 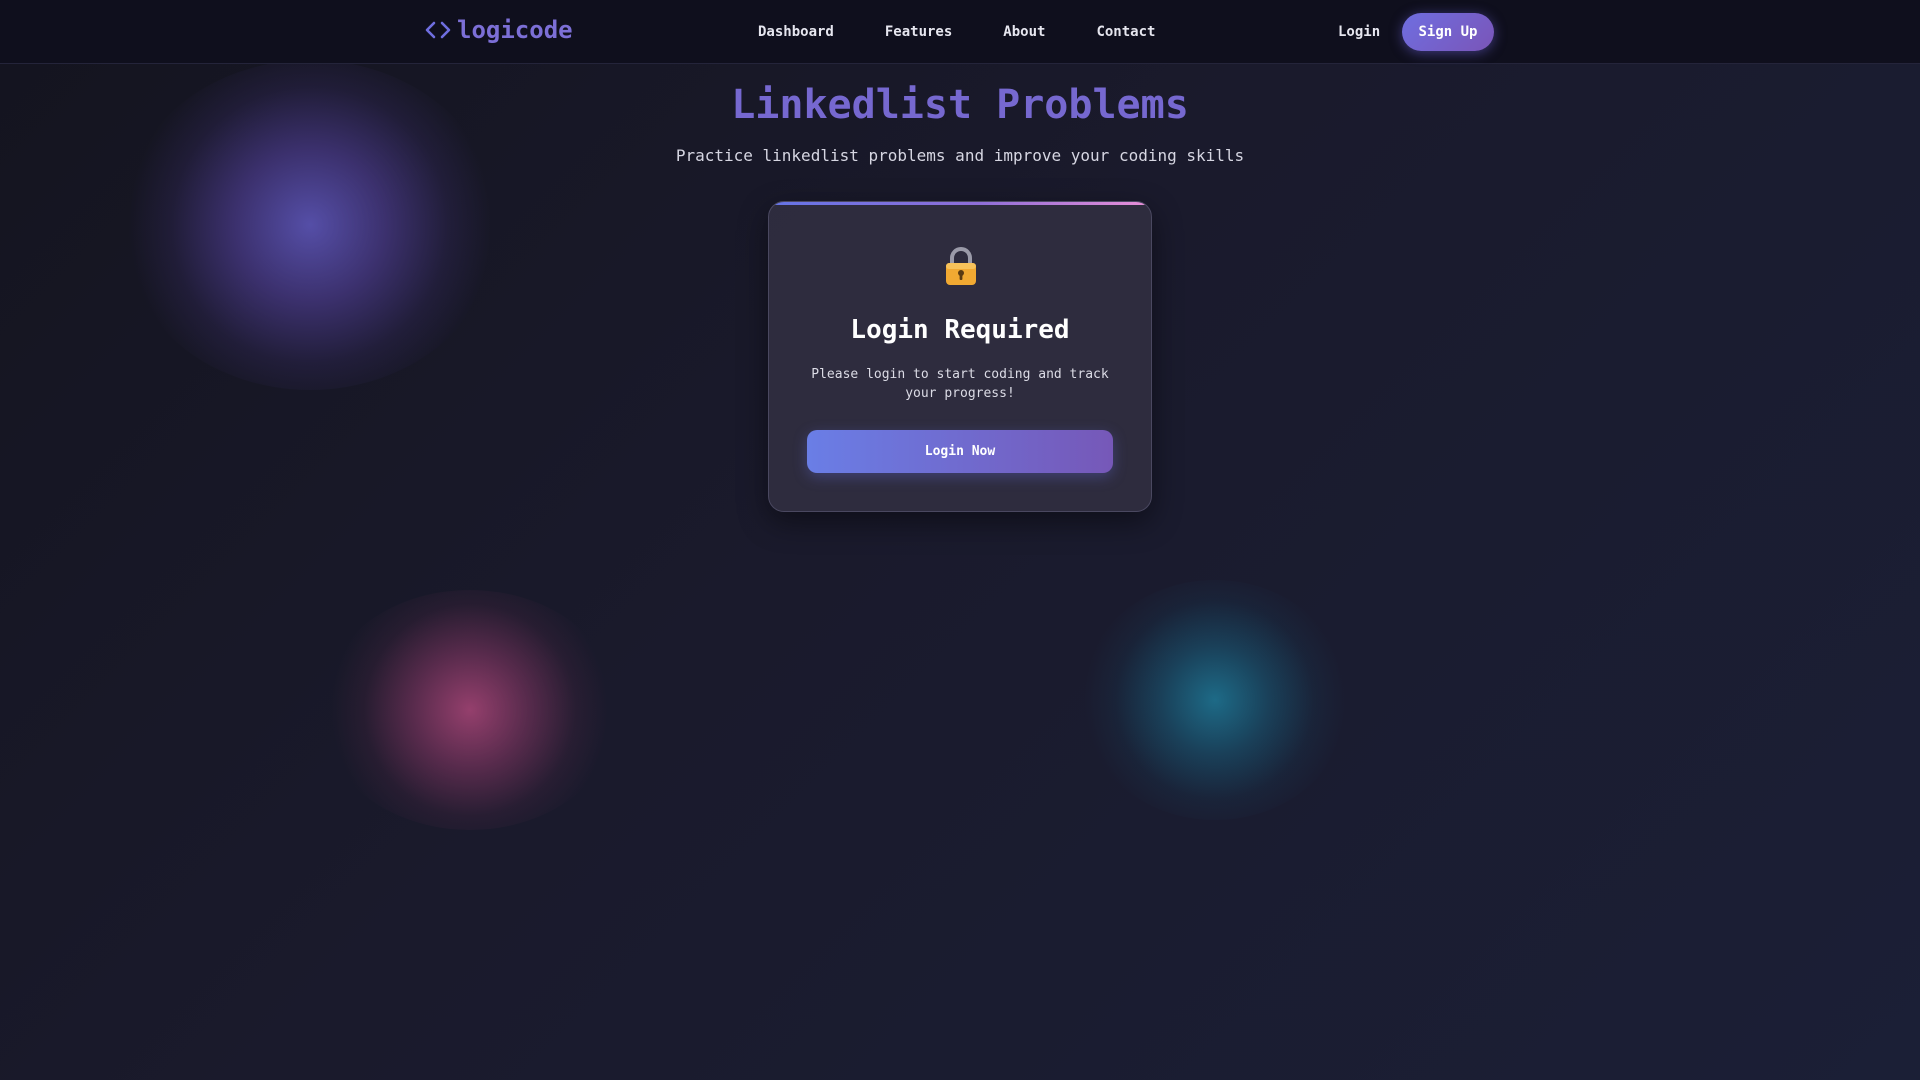 What do you see at coordinates (515, 30) in the screenshot?
I see `brand-name: logicode` at bounding box center [515, 30].